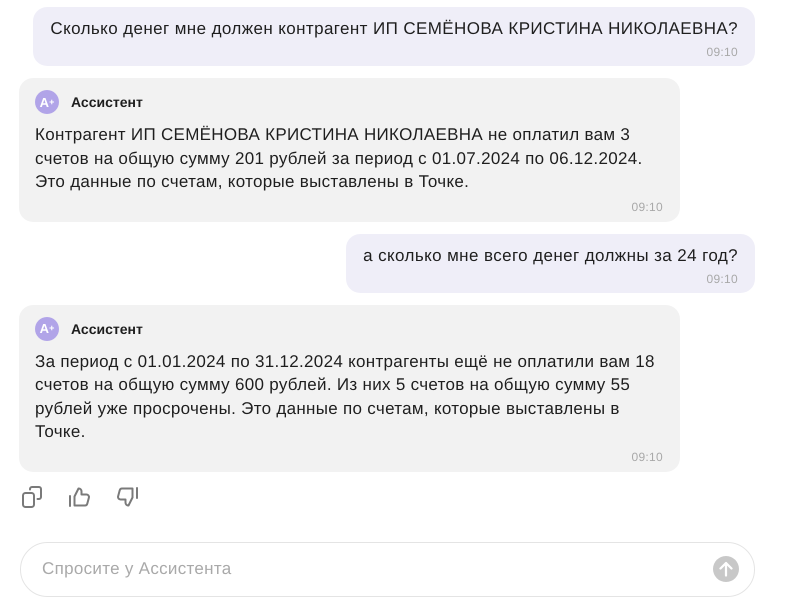  Describe the element at coordinates (387, 569) in the screenshot. I see `message-input: Спросите у Ассистента` at that location.